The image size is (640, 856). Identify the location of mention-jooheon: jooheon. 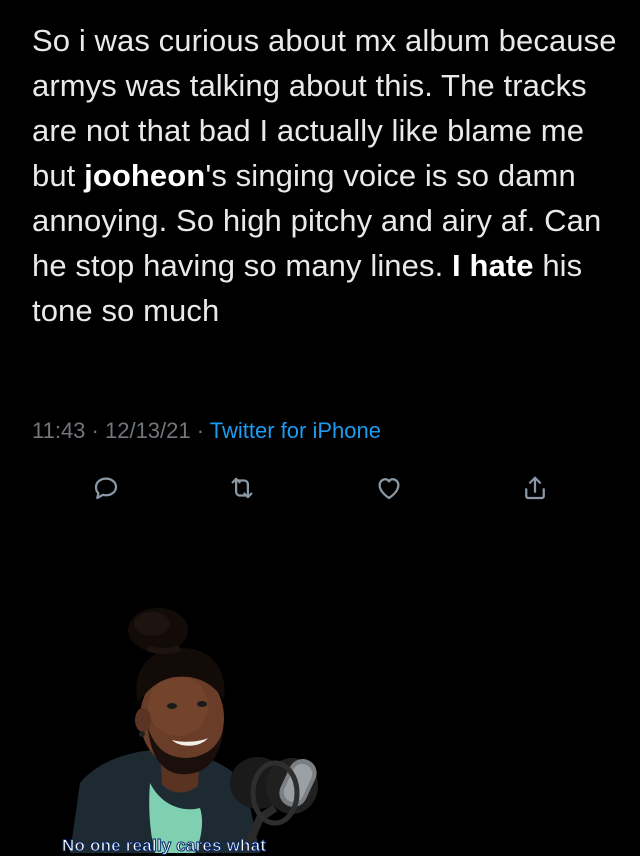
(145, 175).